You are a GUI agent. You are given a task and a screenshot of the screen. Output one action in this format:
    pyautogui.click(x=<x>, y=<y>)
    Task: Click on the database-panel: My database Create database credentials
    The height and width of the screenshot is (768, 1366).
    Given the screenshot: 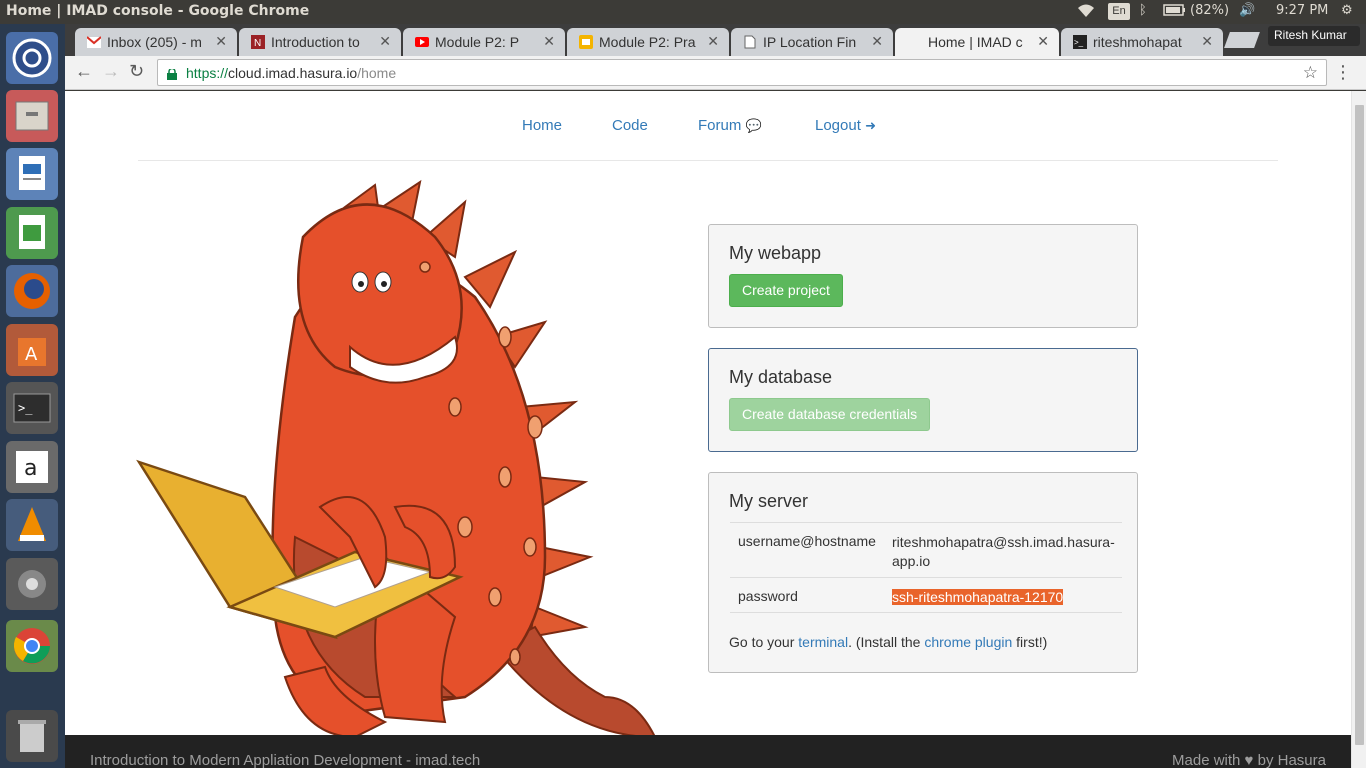 What is the action you would take?
    pyautogui.click(x=923, y=400)
    